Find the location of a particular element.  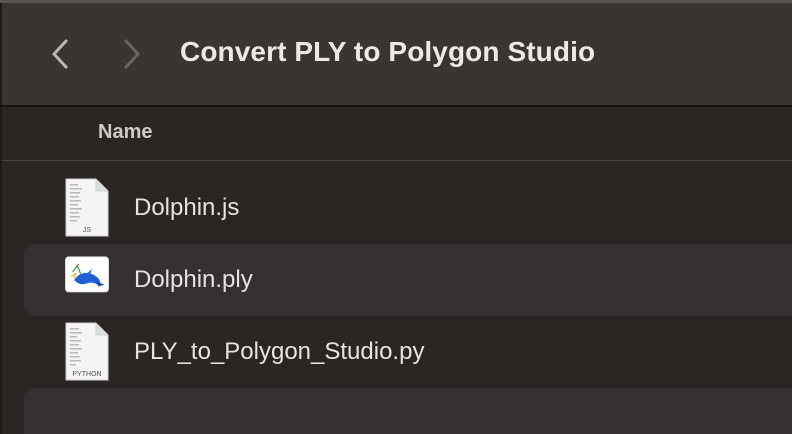

back-button is located at coordinates (60, 54).